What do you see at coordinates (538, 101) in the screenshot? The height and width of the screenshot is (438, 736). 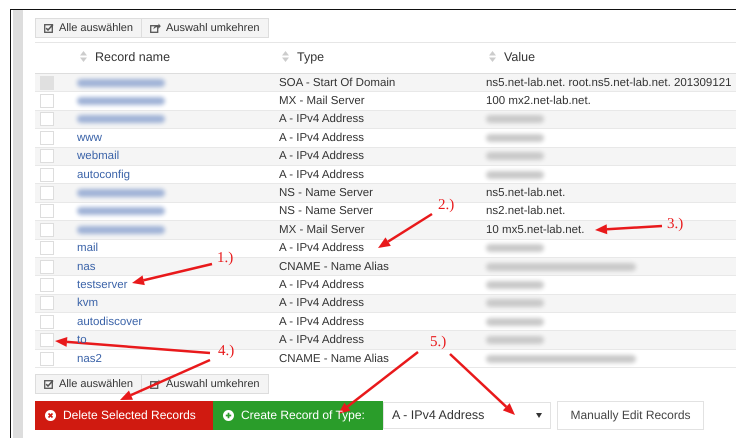 I see `table-cell: 100 mx2.net-lab.net.` at bounding box center [538, 101].